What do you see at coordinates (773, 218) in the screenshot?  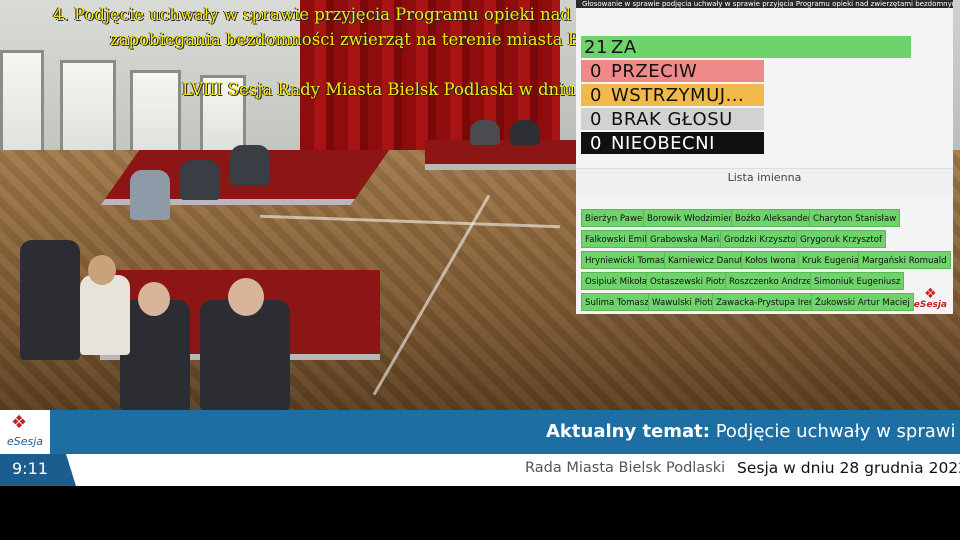 I see `voter-chip: Bożko Aleksander` at bounding box center [773, 218].